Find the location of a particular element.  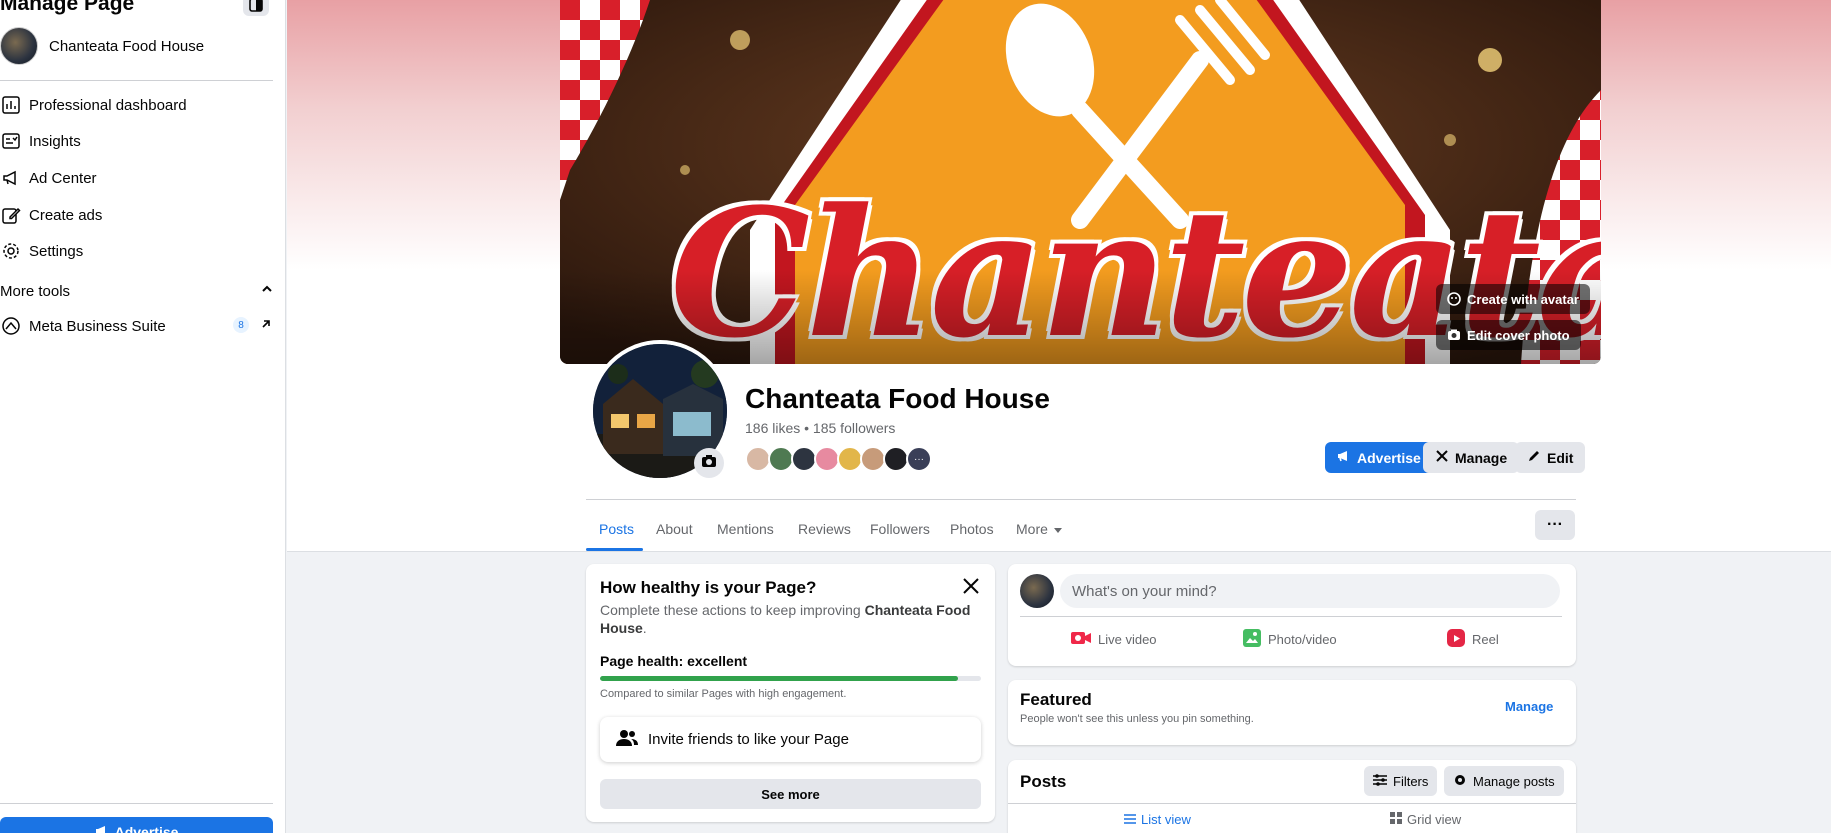

sidebar-item-professional-dashboard: Professional dashboard is located at coordinates (136, 105).